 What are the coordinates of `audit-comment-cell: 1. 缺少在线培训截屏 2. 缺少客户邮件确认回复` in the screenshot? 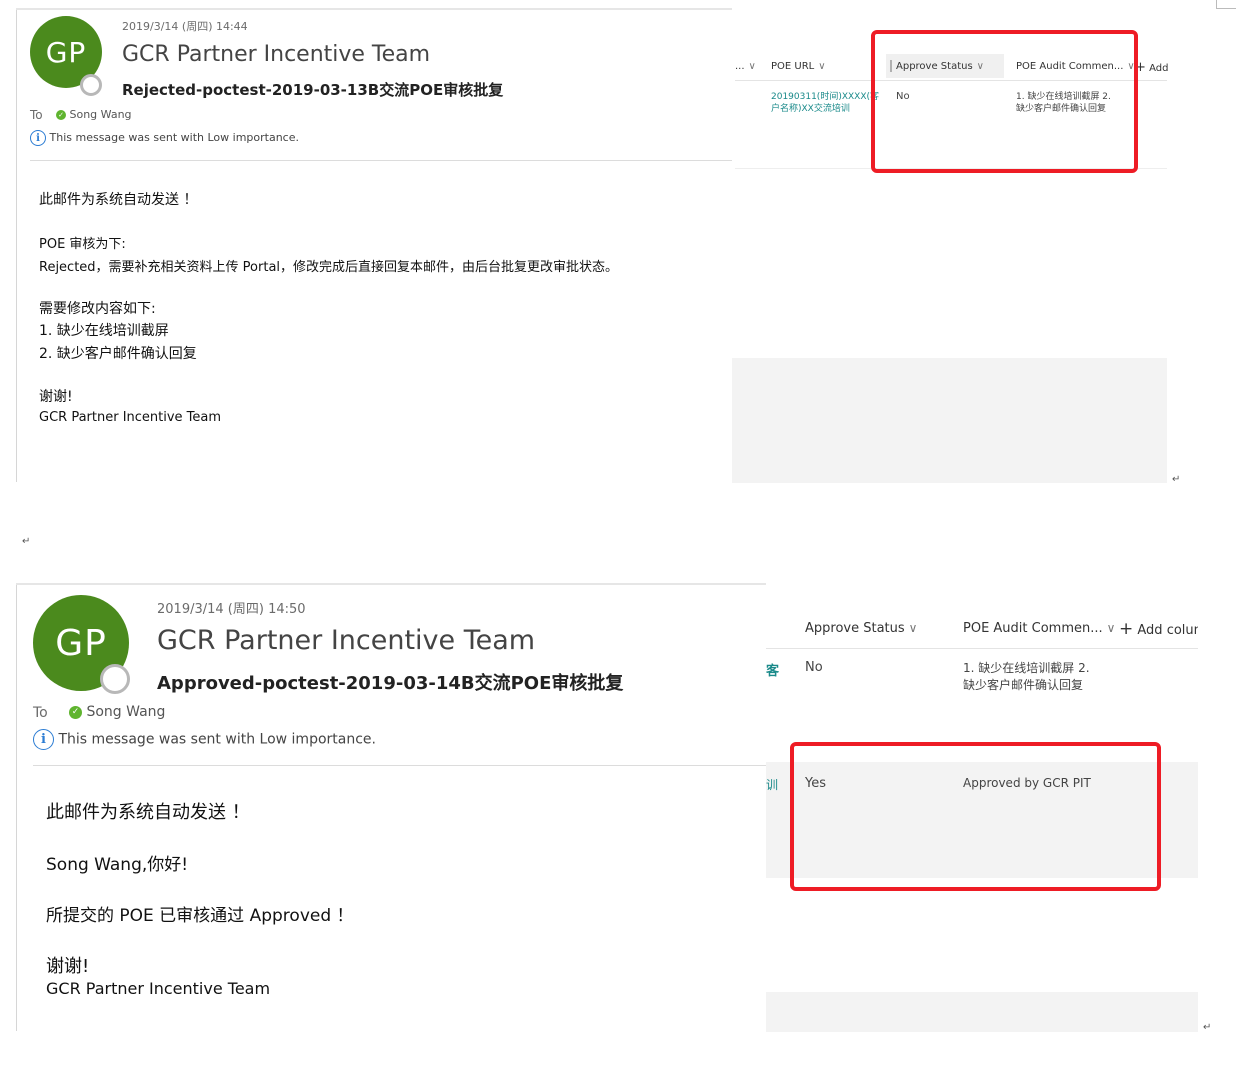 It's located at (1026, 677).